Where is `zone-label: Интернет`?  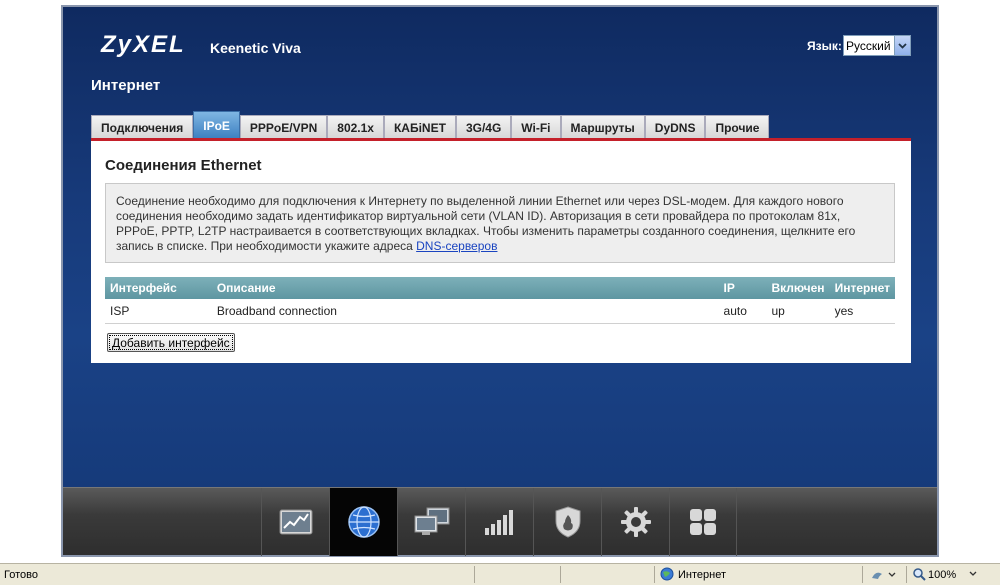
zone-label: Интернет is located at coordinates (702, 574).